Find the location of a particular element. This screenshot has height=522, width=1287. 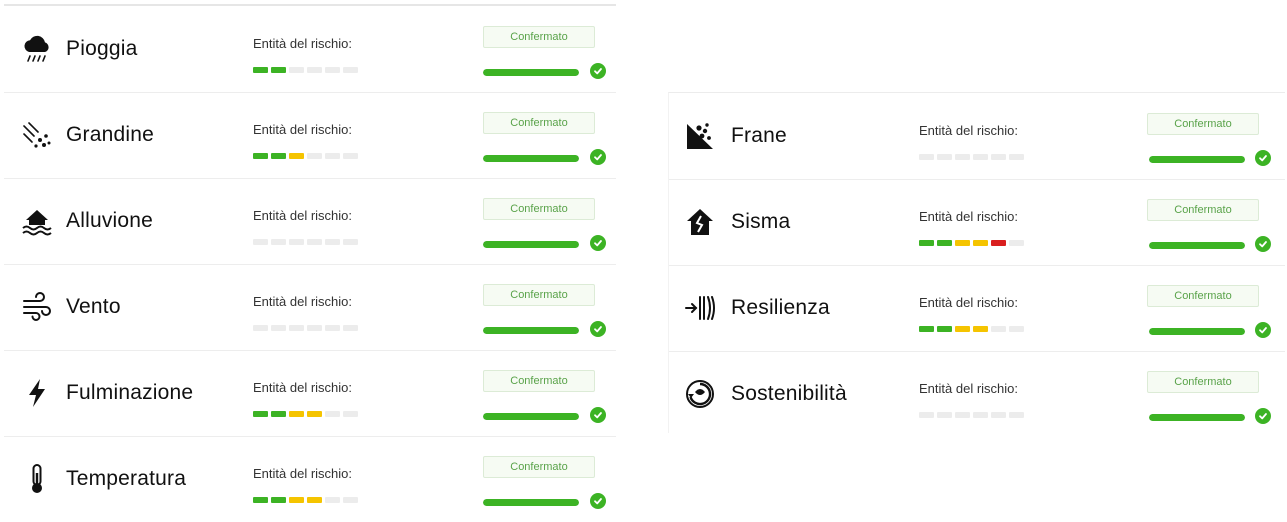

risk-row-temperatura: Temperatura Entità del rischio: Confermato is located at coordinates (310, 479).